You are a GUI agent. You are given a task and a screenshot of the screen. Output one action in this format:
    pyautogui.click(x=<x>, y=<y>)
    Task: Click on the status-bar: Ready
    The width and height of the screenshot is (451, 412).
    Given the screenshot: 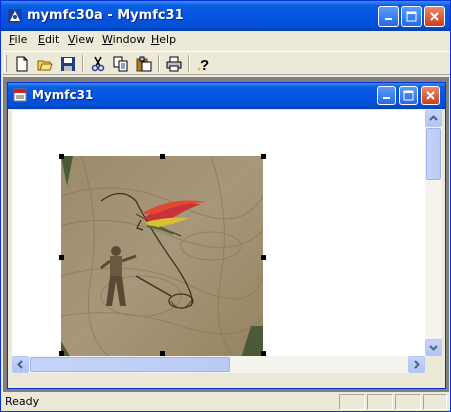 What is the action you would take?
    pyautogui.click(x=225, y=401)
    